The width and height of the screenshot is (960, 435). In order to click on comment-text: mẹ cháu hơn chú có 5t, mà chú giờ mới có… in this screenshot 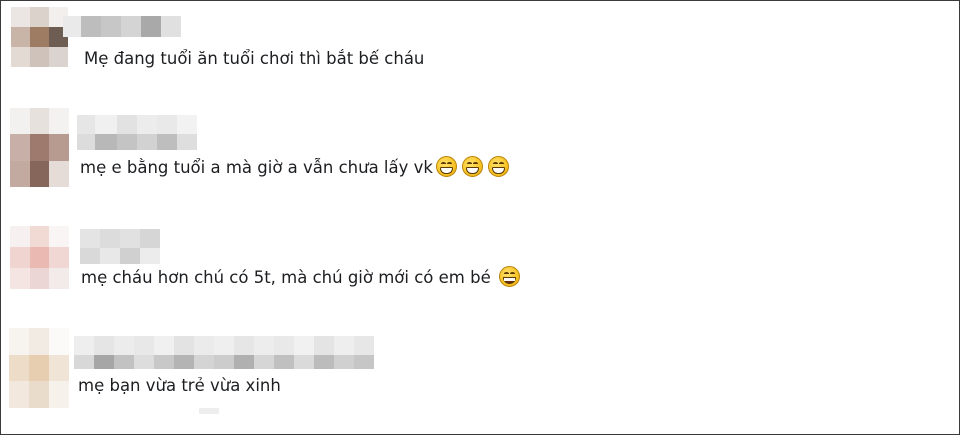, I will do `click(300, 277)`.